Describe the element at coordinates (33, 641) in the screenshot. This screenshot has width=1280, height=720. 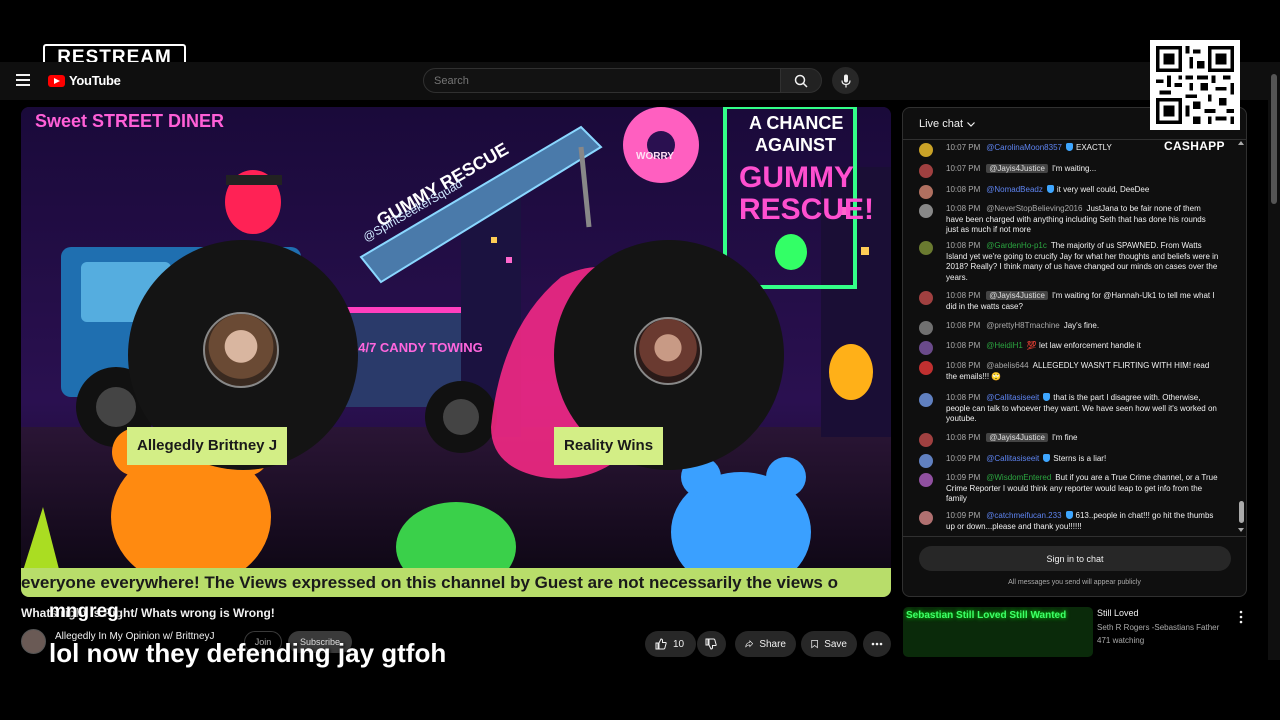
I see `channel-avatar` at that location.